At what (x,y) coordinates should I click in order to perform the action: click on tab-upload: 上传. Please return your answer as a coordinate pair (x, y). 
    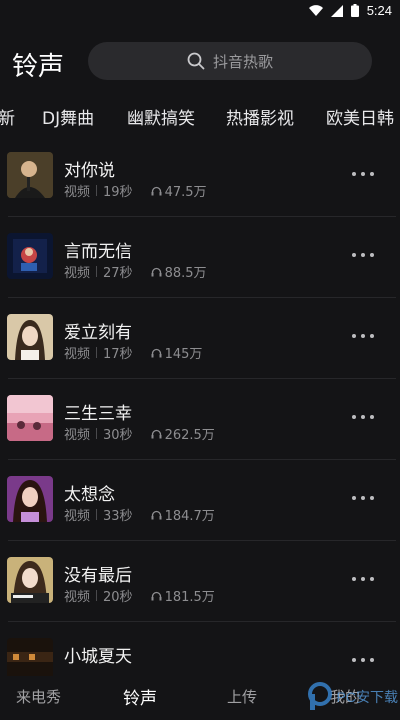
    Looking at the image, I should click on (242, 696).